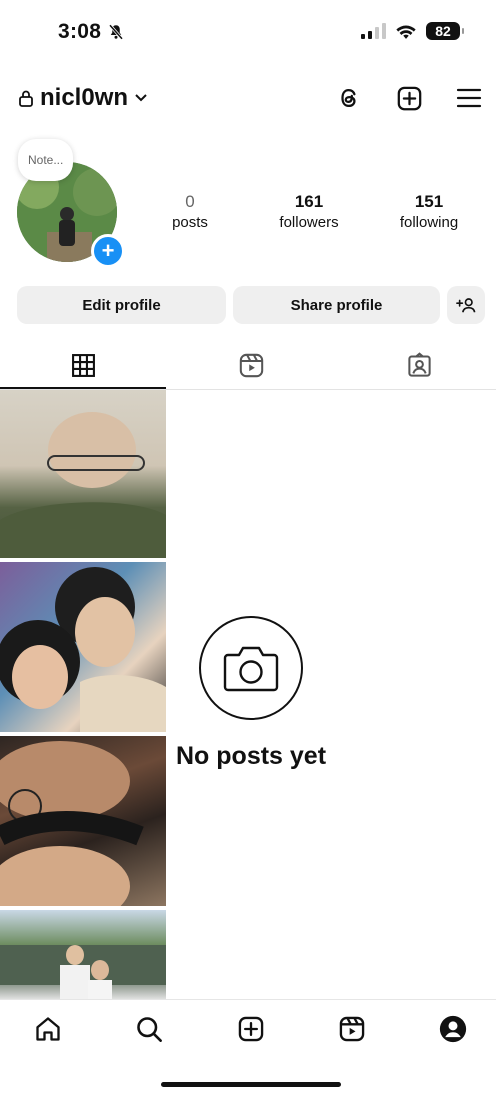 The height and width of the screenshot is (1103, 496). What do you see at coordinates (83, 485) in the screenshot?
I see `photo-portrait-man` at bounding box center [83, 485].